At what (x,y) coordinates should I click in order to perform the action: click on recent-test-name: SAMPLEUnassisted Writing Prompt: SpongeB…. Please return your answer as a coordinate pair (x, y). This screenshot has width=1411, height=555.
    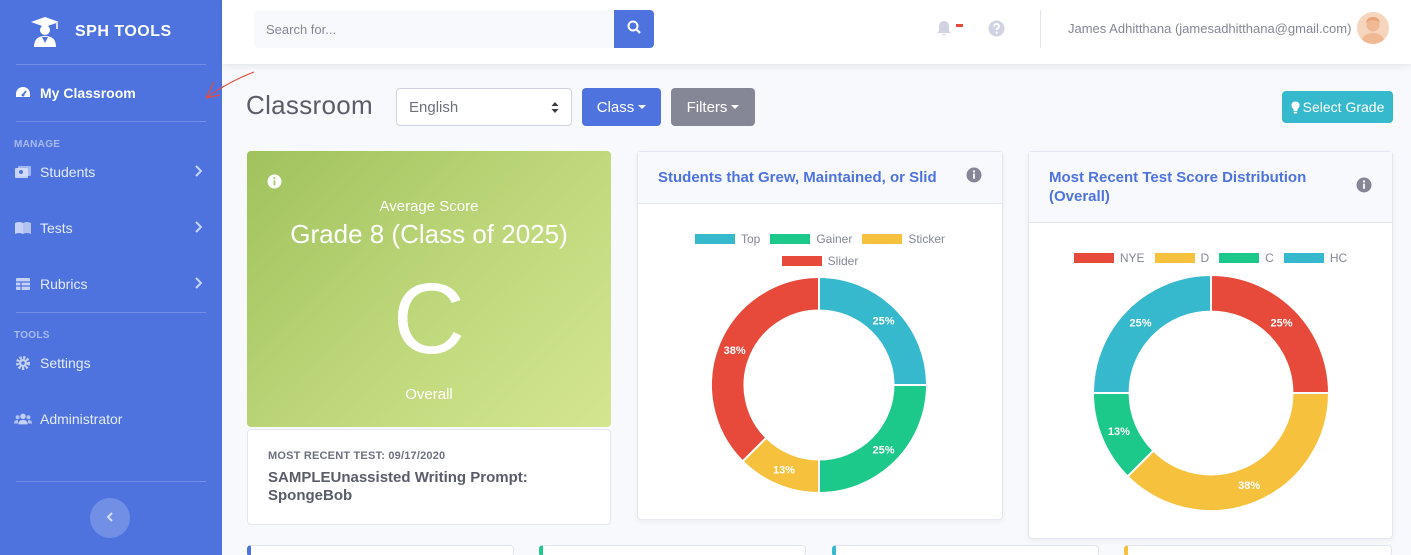
    Looking at the image, I should click on (398, 486).